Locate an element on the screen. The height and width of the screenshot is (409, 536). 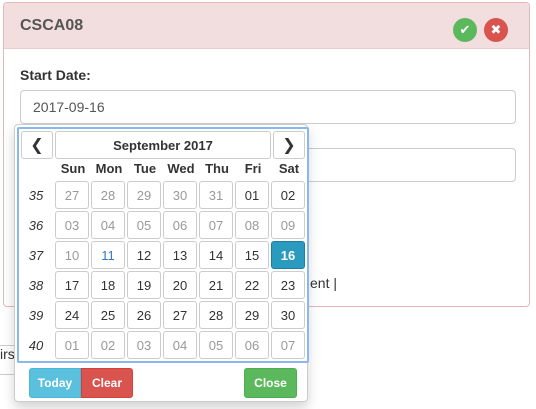
start-date-label: Start Date: is located at coordinates (55, 75).